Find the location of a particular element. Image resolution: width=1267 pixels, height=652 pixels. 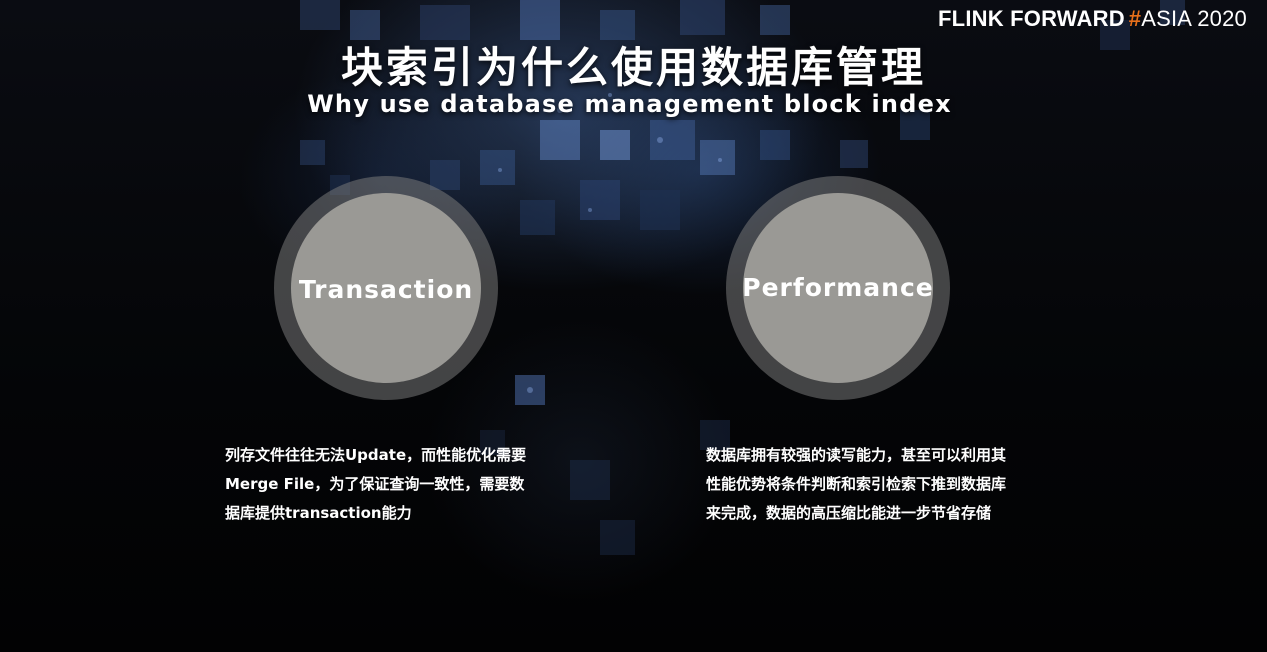

performance-circle: Performance is located at coordinates (838, 288).